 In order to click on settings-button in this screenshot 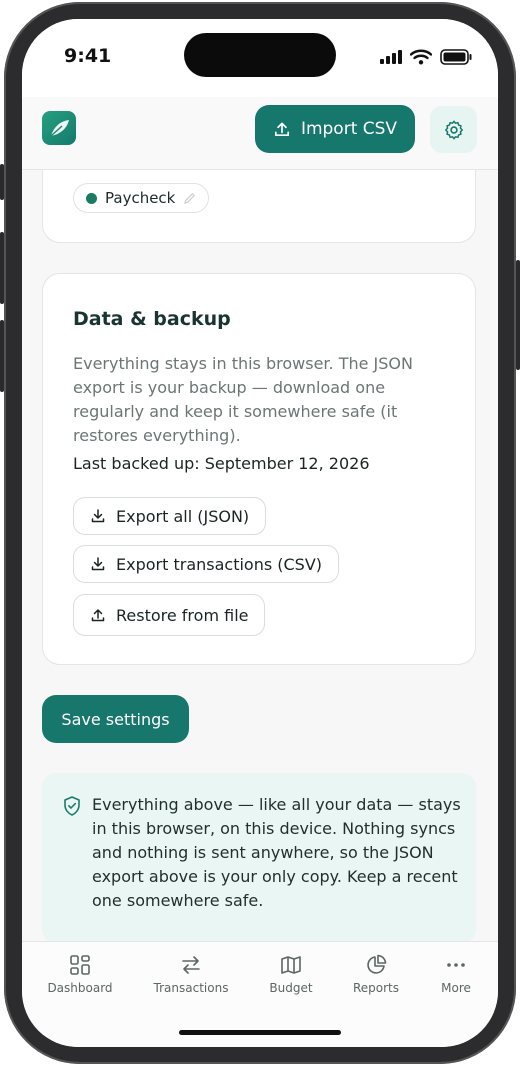, I will do `click(453, 129)`.